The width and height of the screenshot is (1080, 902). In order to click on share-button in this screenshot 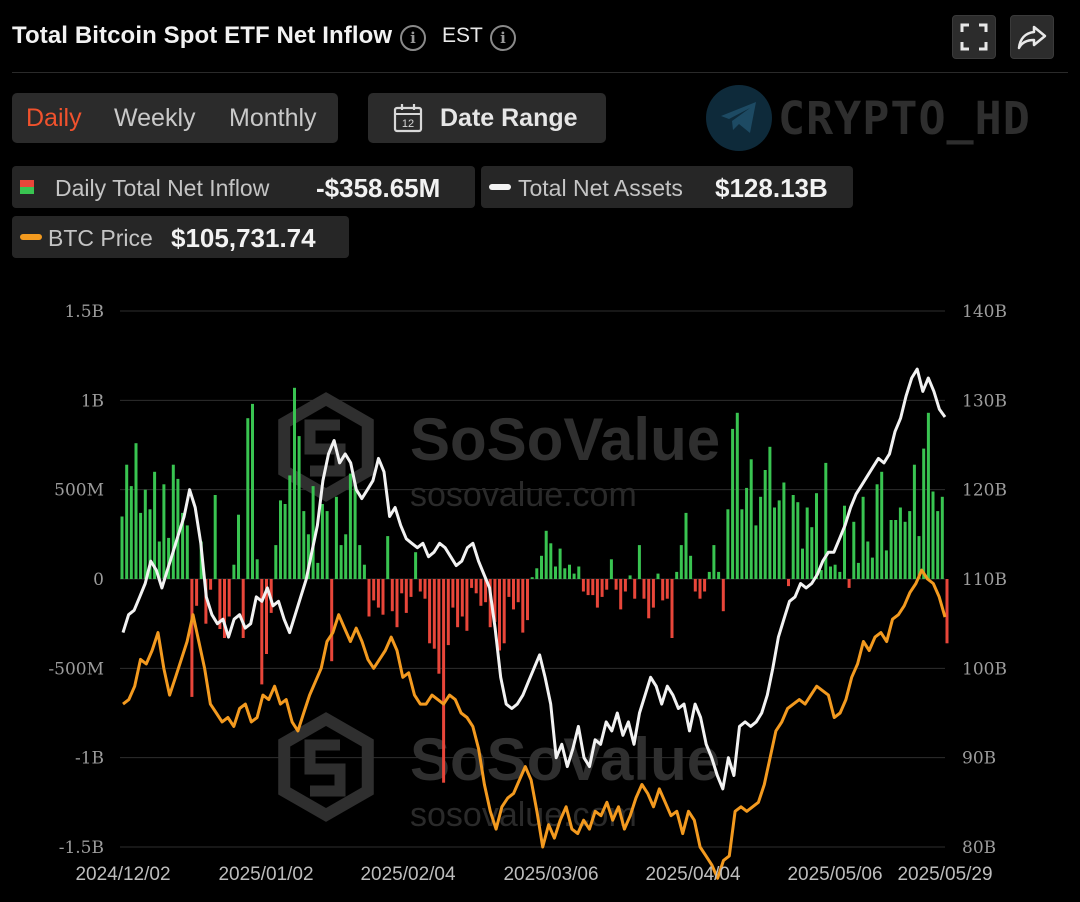, I will do `click(1032, 37)`.